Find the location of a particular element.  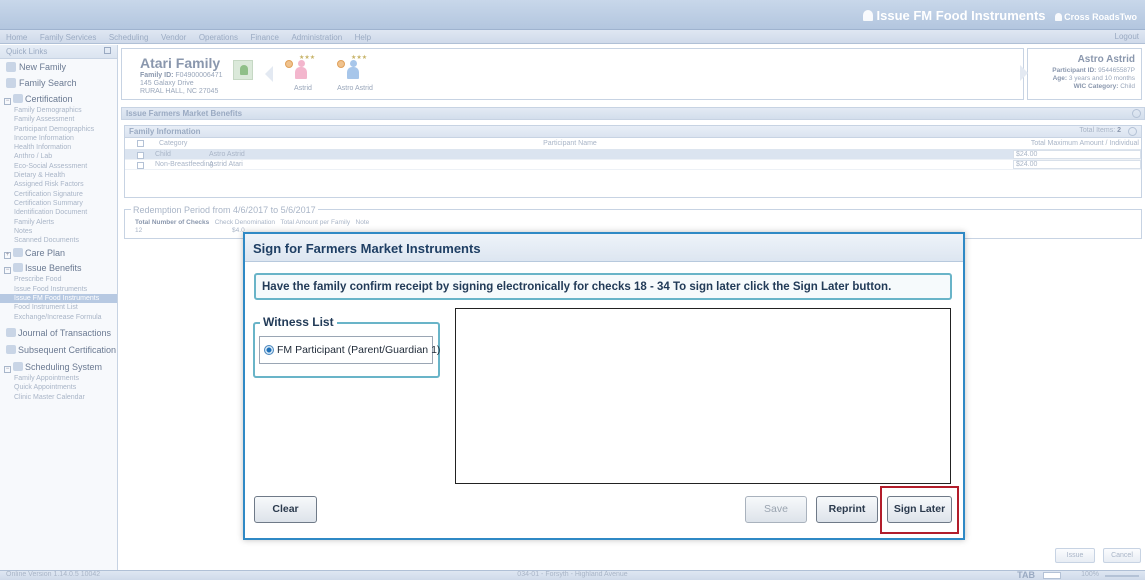

clinic-info: 034-01 - Forsyth - Highland Avenue is located at coordinates (572, 574).